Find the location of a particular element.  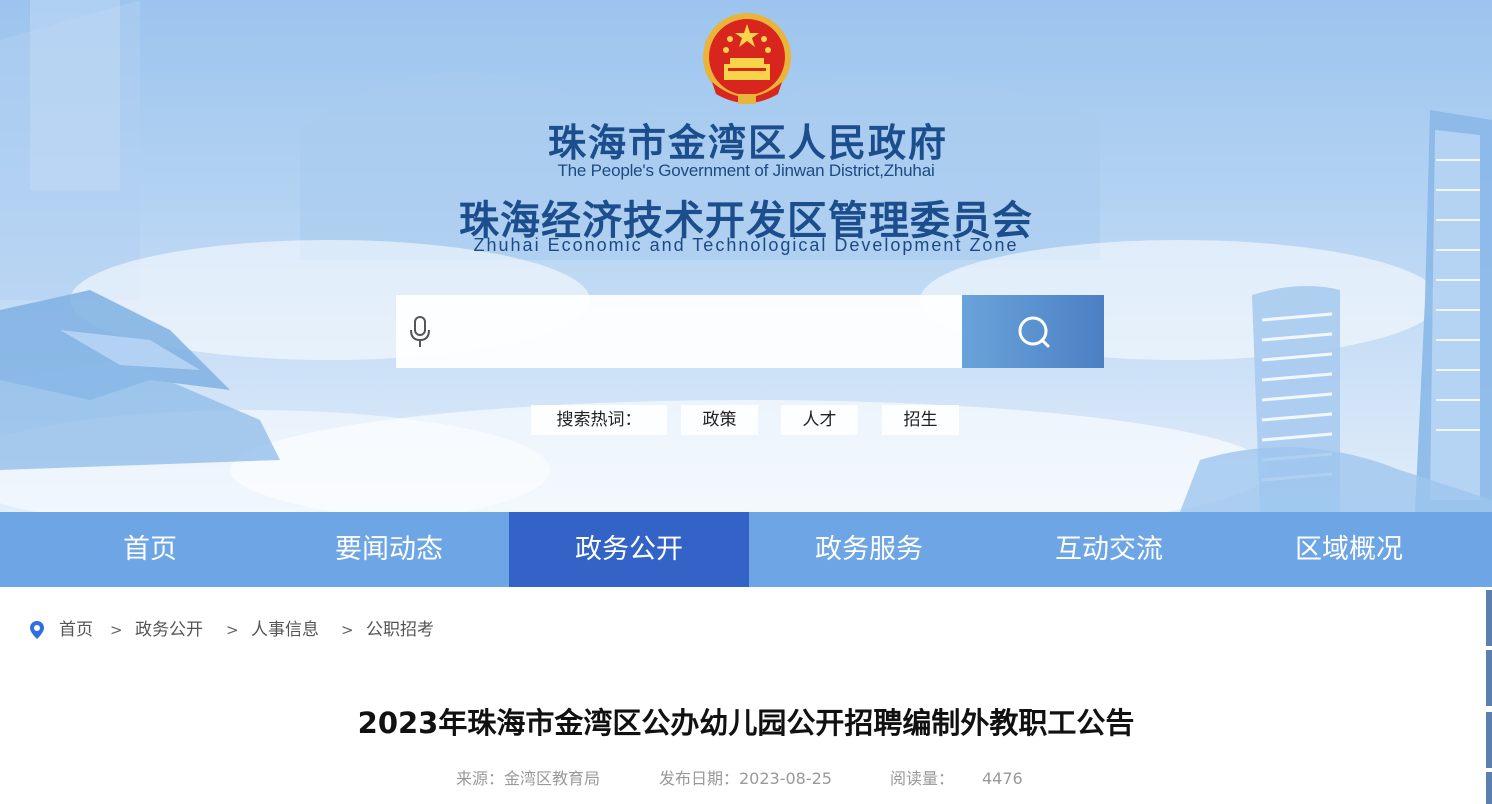

breadcrumb-home: 首页 is located at coordinates (76, 630).